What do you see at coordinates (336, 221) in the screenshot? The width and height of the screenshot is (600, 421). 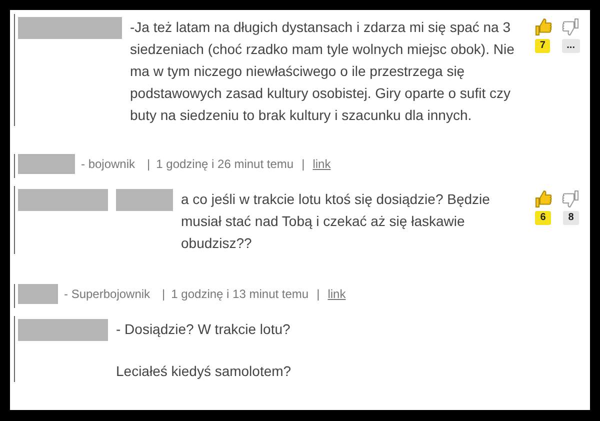 I see `comment-text: a co jeśli w trakcie lotu ktoś się dosiądzie? Będzie musiał stać nad Tobą i czekać aż się łaskawie obudzisz??` at bounding box center [336, 221].